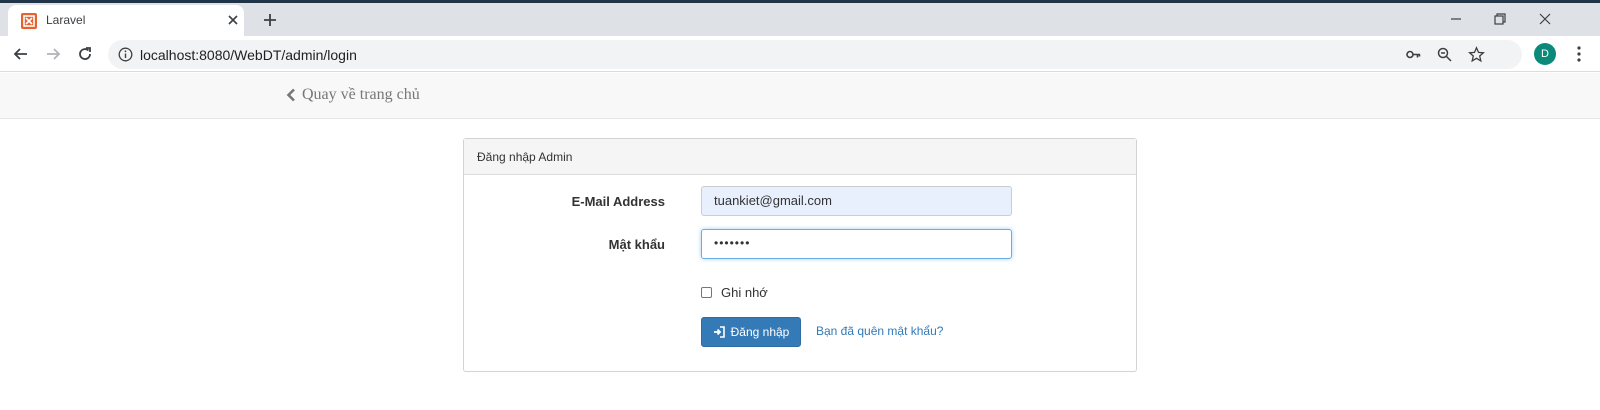  What do you see at coordinates (1476, 54) in the screenshot?
I see `star-icon` at bounding box center [1476, 54].